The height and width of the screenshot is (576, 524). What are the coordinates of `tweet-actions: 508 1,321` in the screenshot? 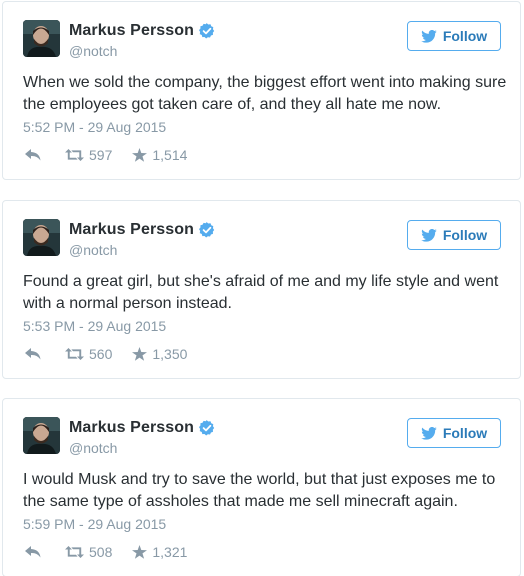 It's located at (106, 552).